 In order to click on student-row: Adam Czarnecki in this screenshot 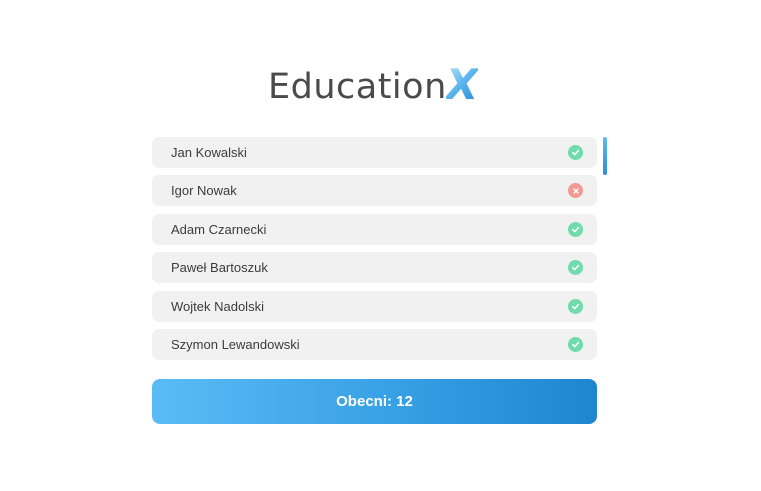, I will do `click(374, 229)`.